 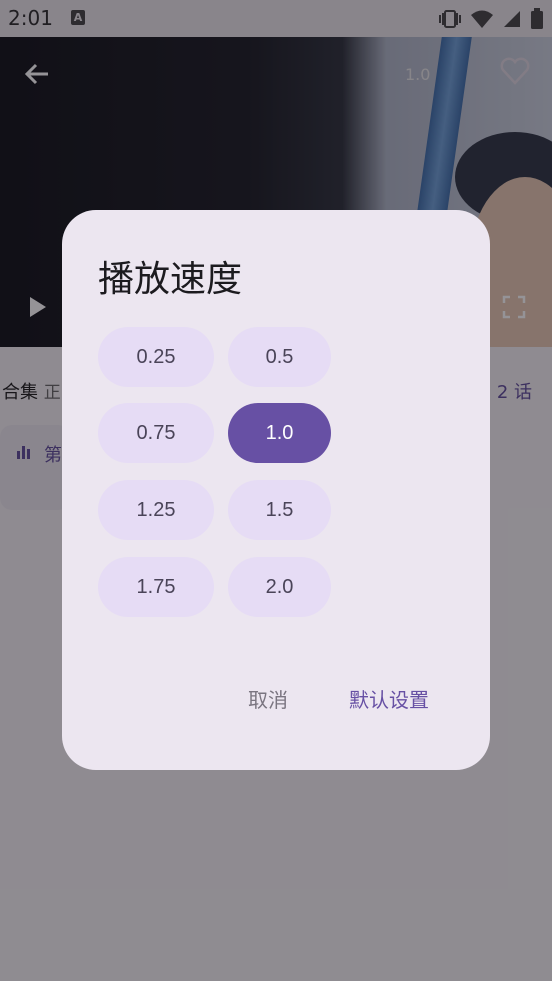 I want to click on speed-option-2.0: 2.0, so click(x=279, y=587).